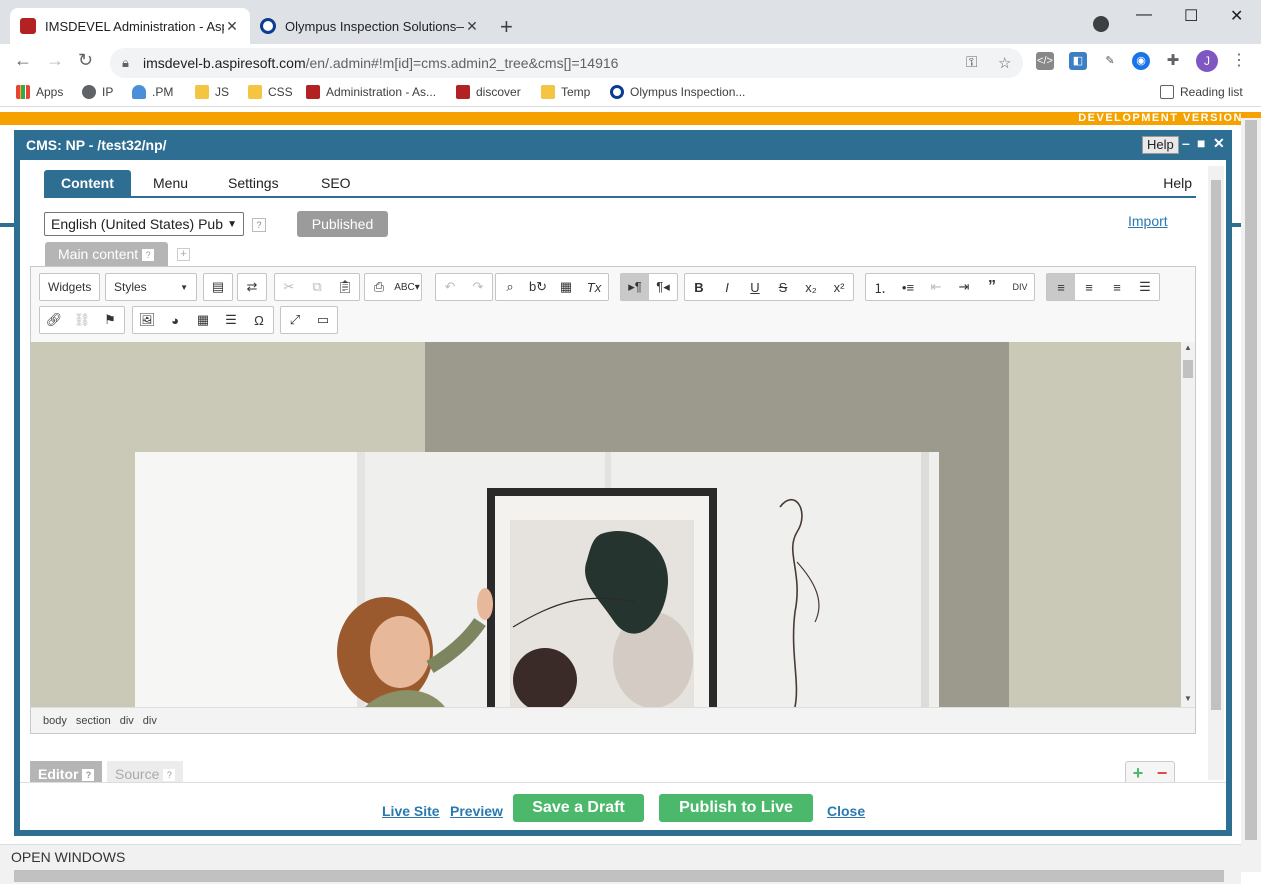 This screenshot has width=1261, height=884. What do you see at coordinates (1089, 287) in the screenshot?
I see `align-center-icon: ≡` at bounding box center [1089, 287].